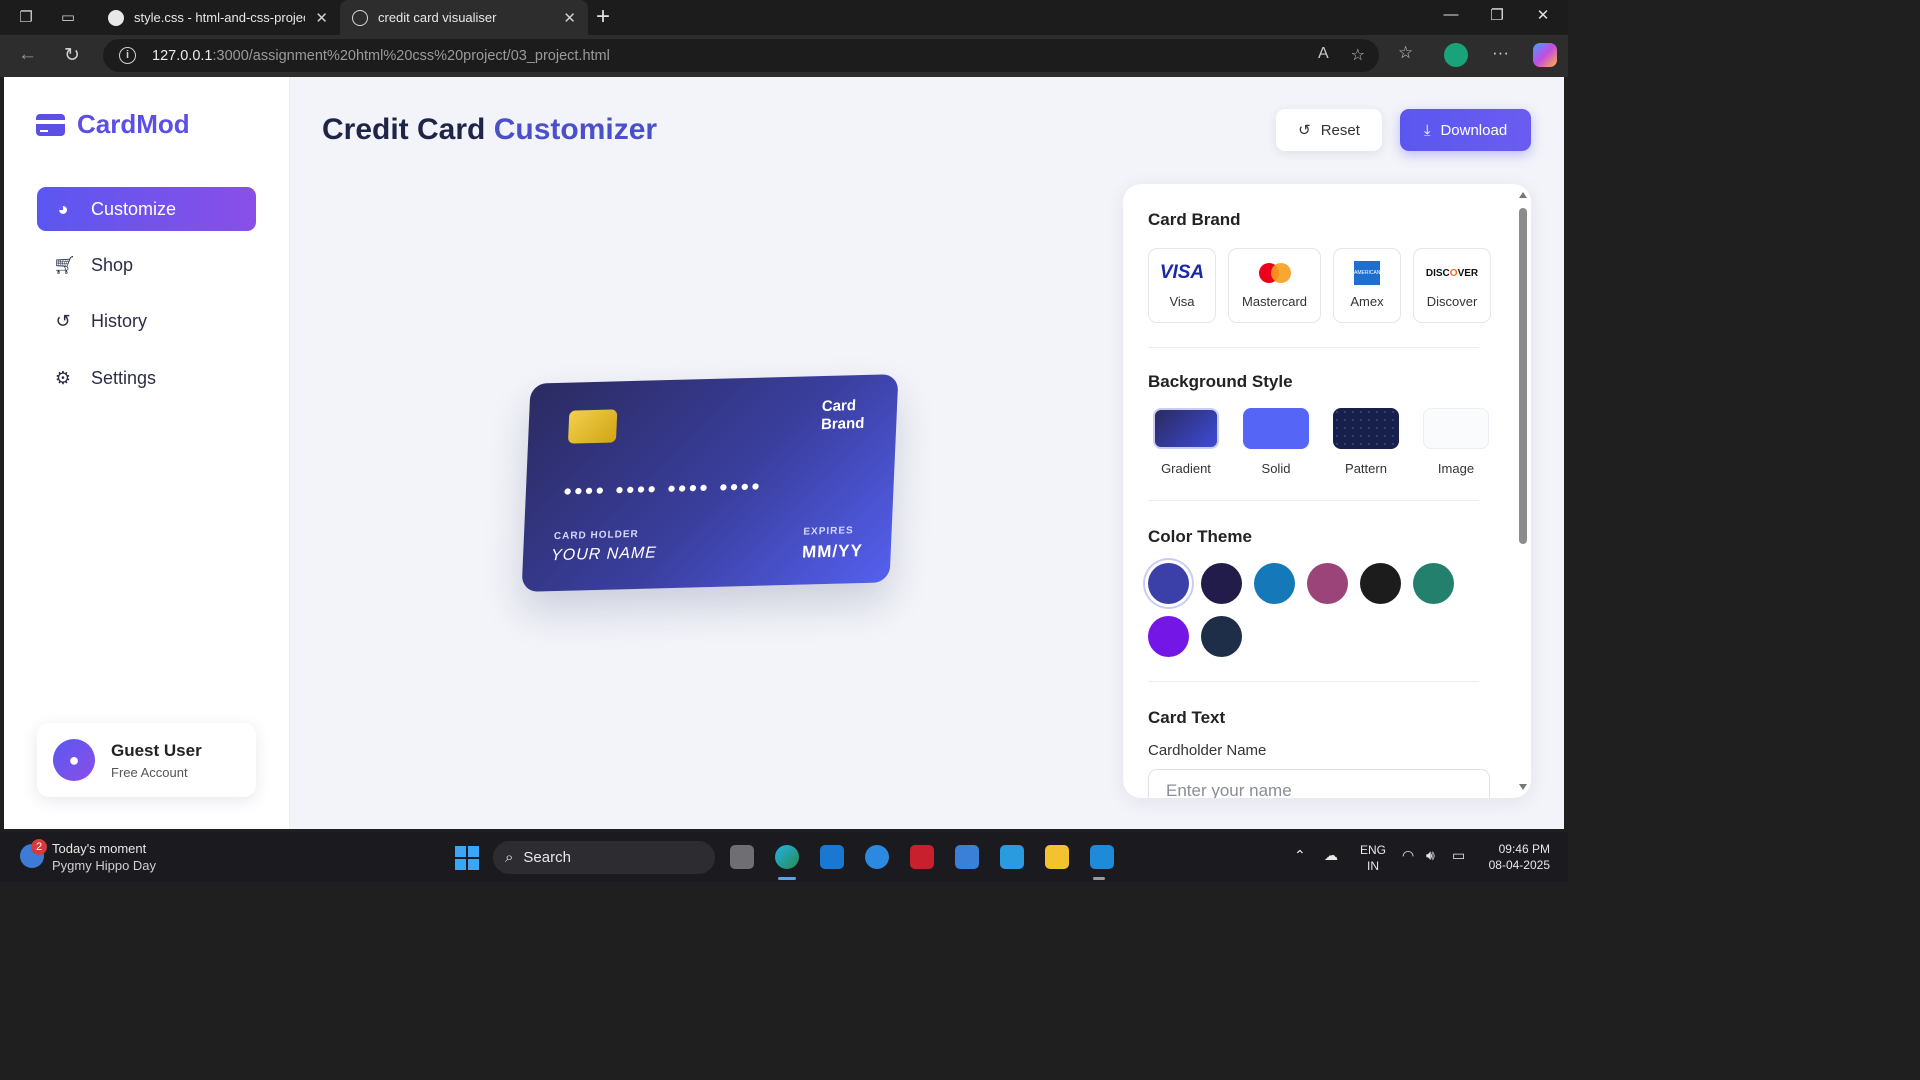 The image size is (1920, 1080). Describe the element at coordinates (146, 265) in the screenshot. I see `sidebar-item-shop: 🛒︎ Shop` at that location.